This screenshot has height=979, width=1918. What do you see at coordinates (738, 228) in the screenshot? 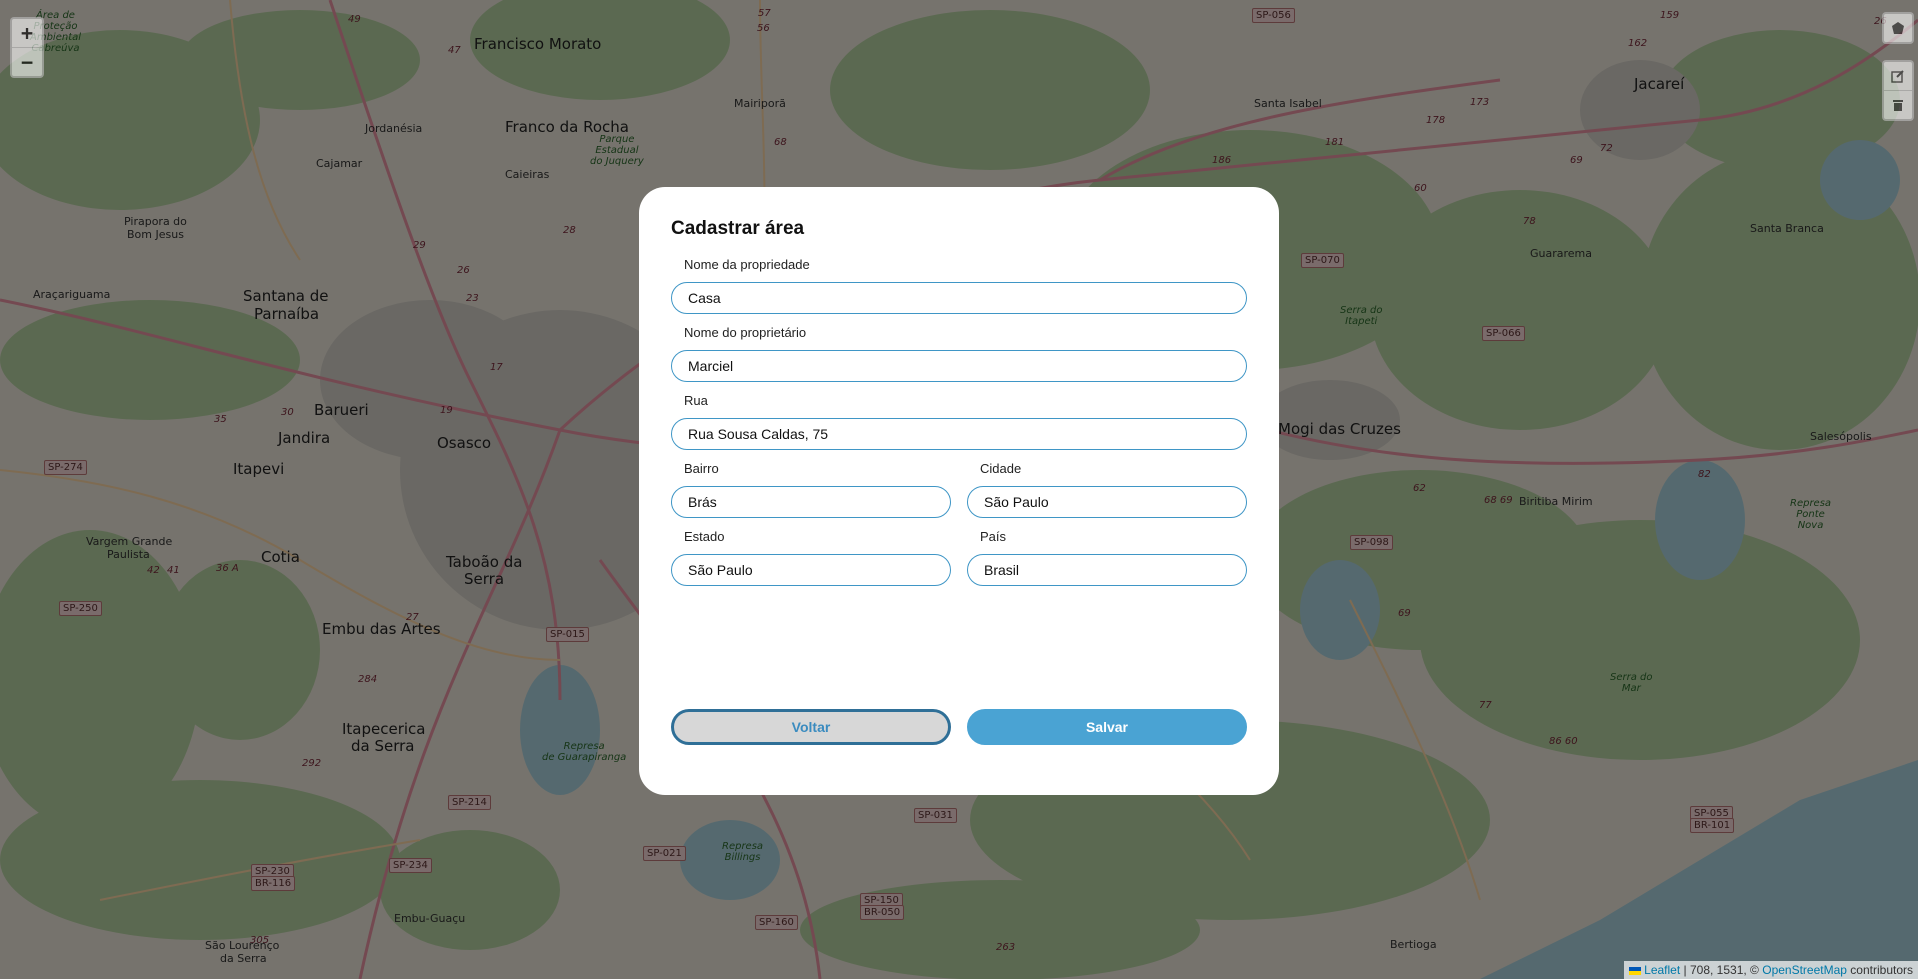
I see `modal-title: Cadastrar área` at bounding box center [738, 228].